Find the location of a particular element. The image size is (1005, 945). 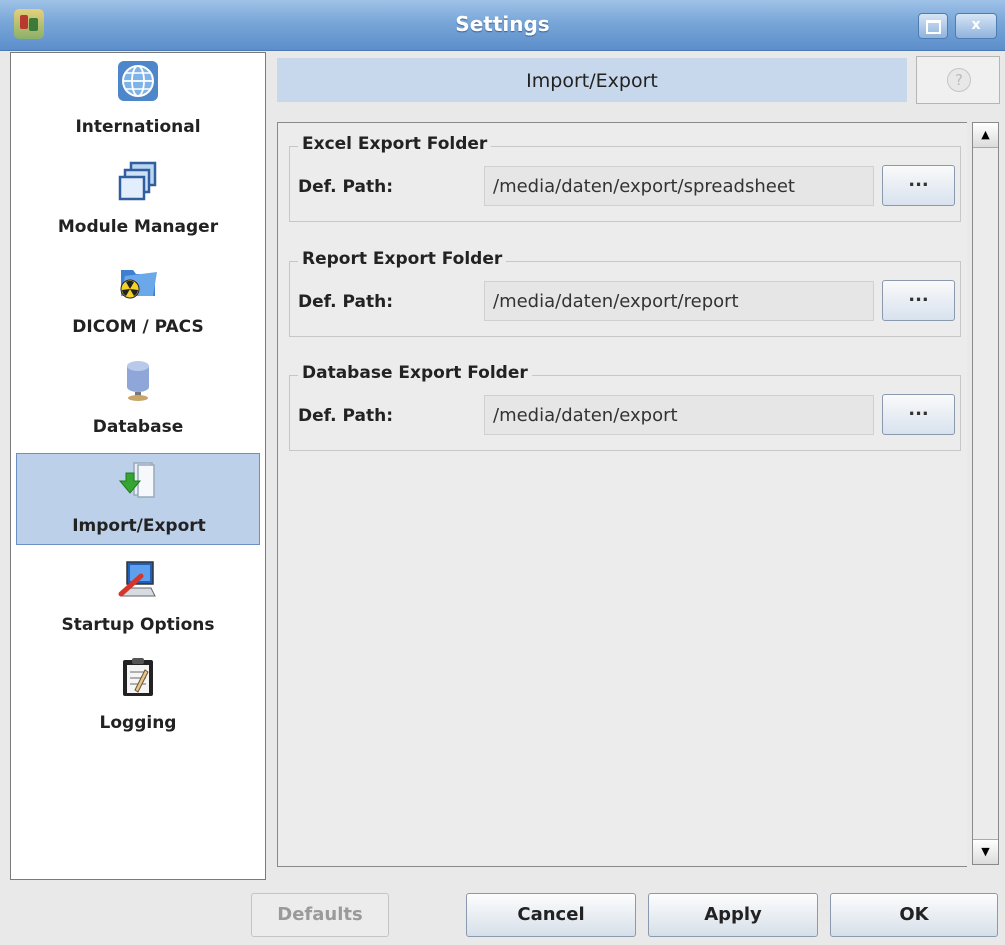

sidebar-item-dicom-pacs: DICOM / PACS is located at coordinates (138, 301).